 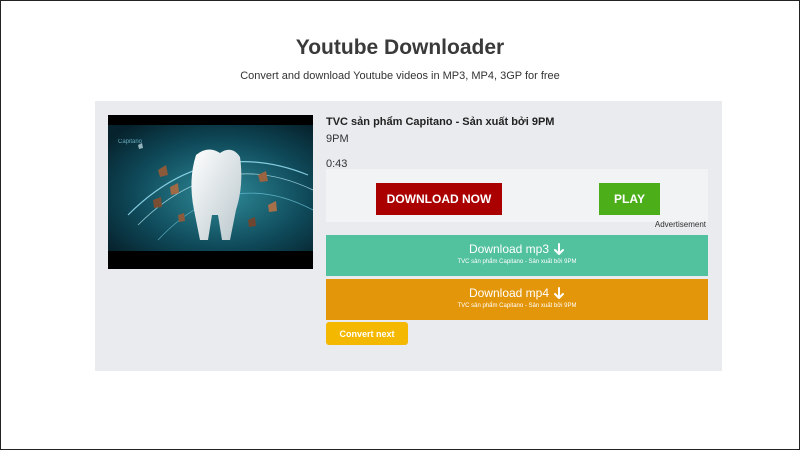 What do you see at coordinates (517, 195) in the screenshot?
I see `advertisement-box: DOWNLOAD NOW PLAY` at bounding box center [517, 195].